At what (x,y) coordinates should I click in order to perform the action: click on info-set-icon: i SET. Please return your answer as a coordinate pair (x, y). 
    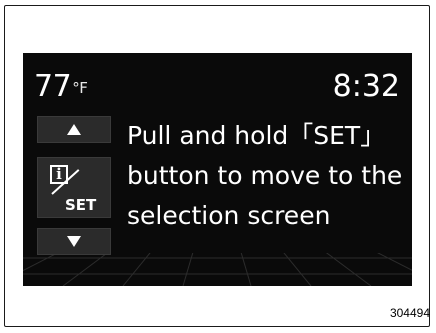
    Looking at the image, I should click on (74, 188).